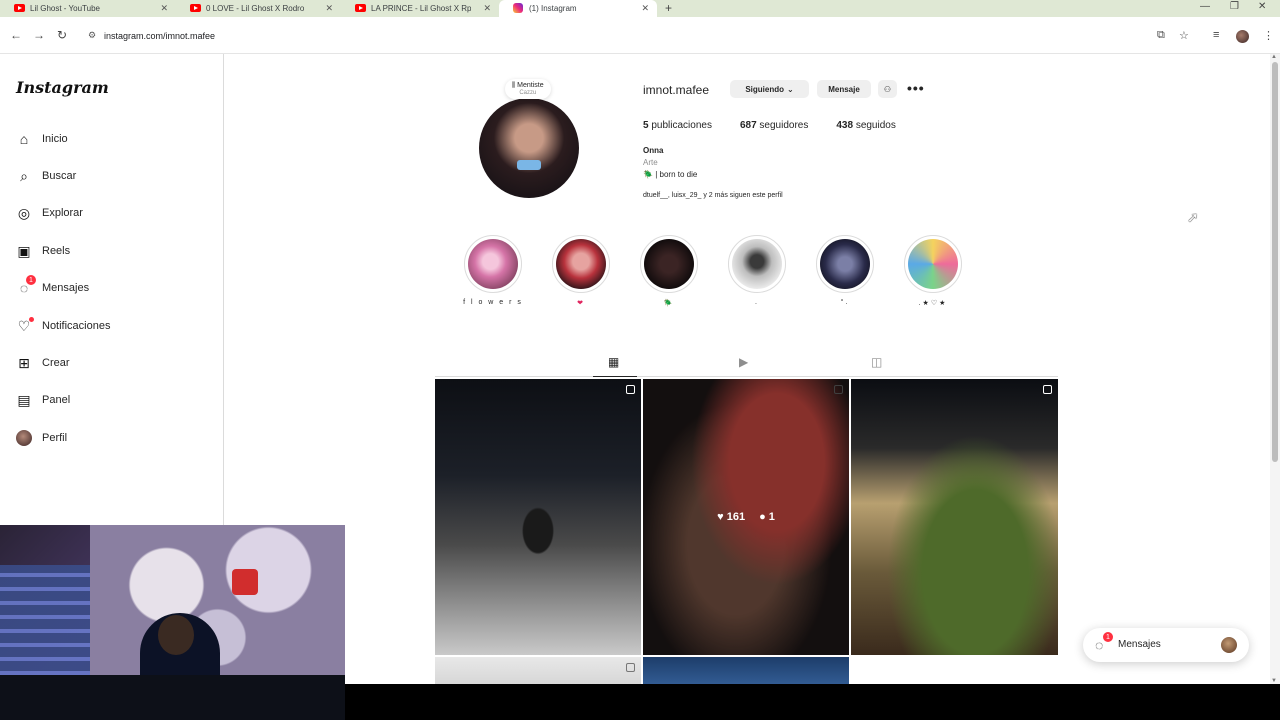 Image resolution: width=1280 pixels, height=720 pixels. What do you see at coordinates (25, 286) in the screenshot?
I see `messenger-icon: ◌ 1` at bounding box center [25, 286].